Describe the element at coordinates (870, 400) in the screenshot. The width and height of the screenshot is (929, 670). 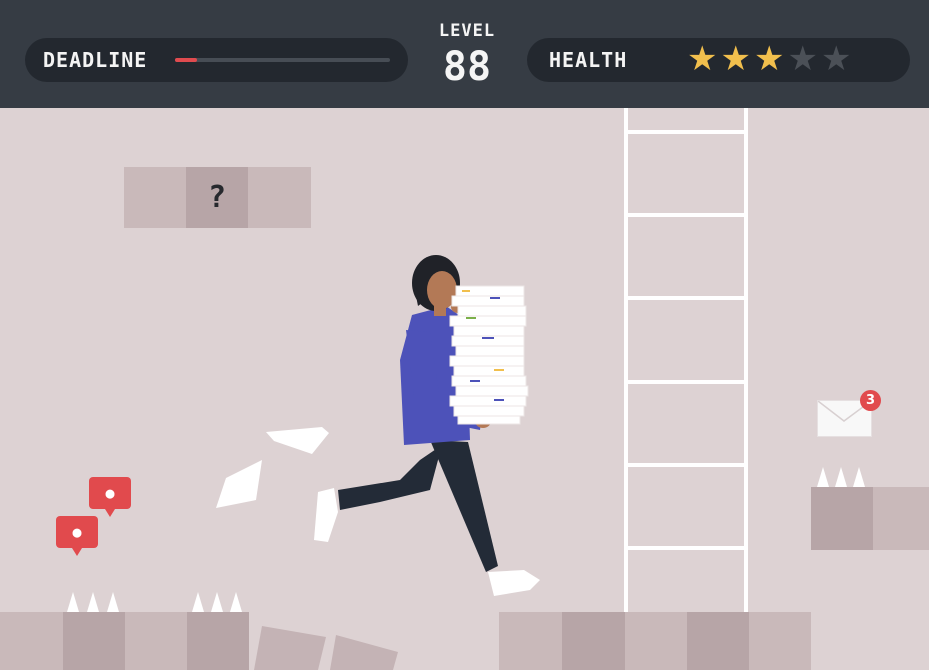
I see `notification-badge: 3` at that location.